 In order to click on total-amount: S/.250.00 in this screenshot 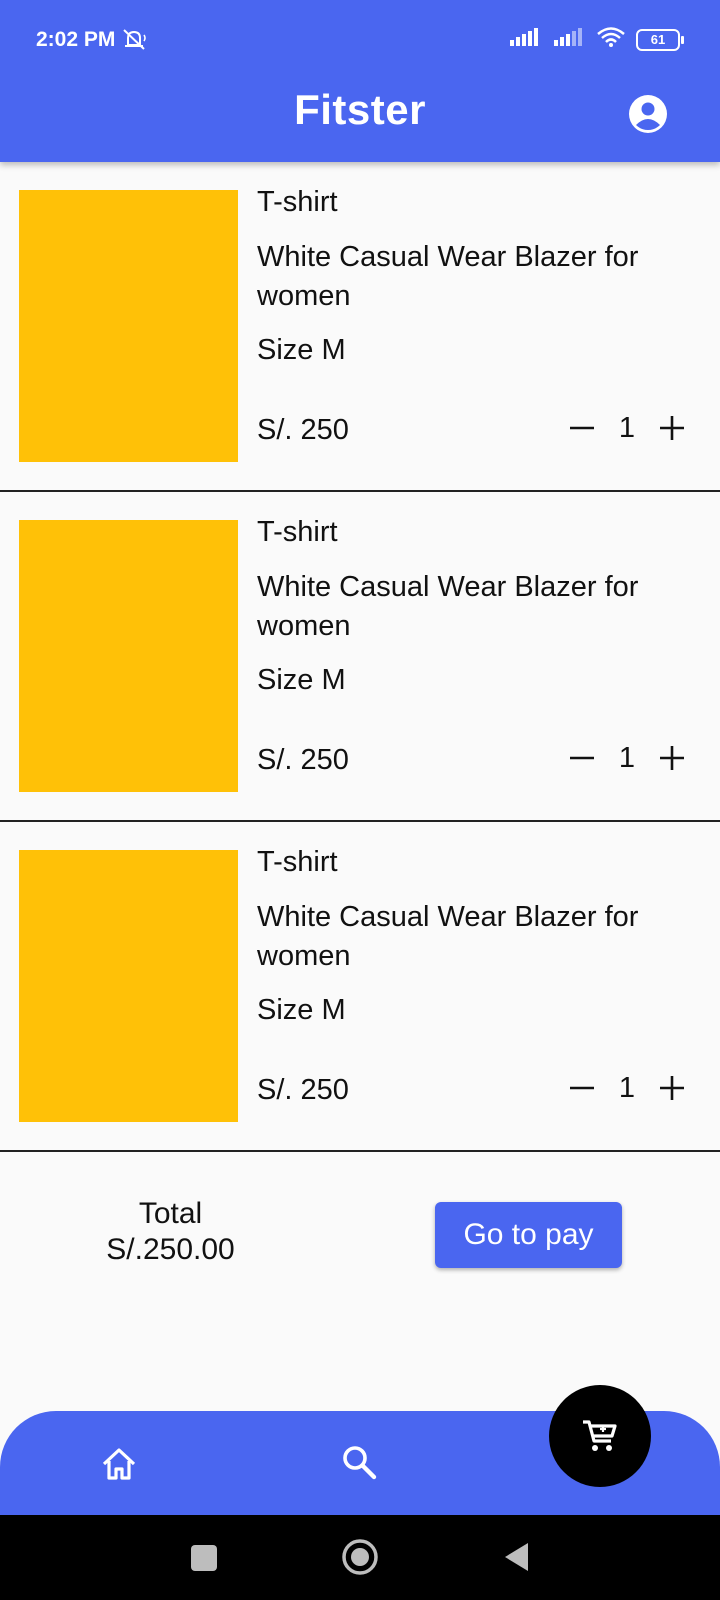, I will do `click(170, 1249)`.